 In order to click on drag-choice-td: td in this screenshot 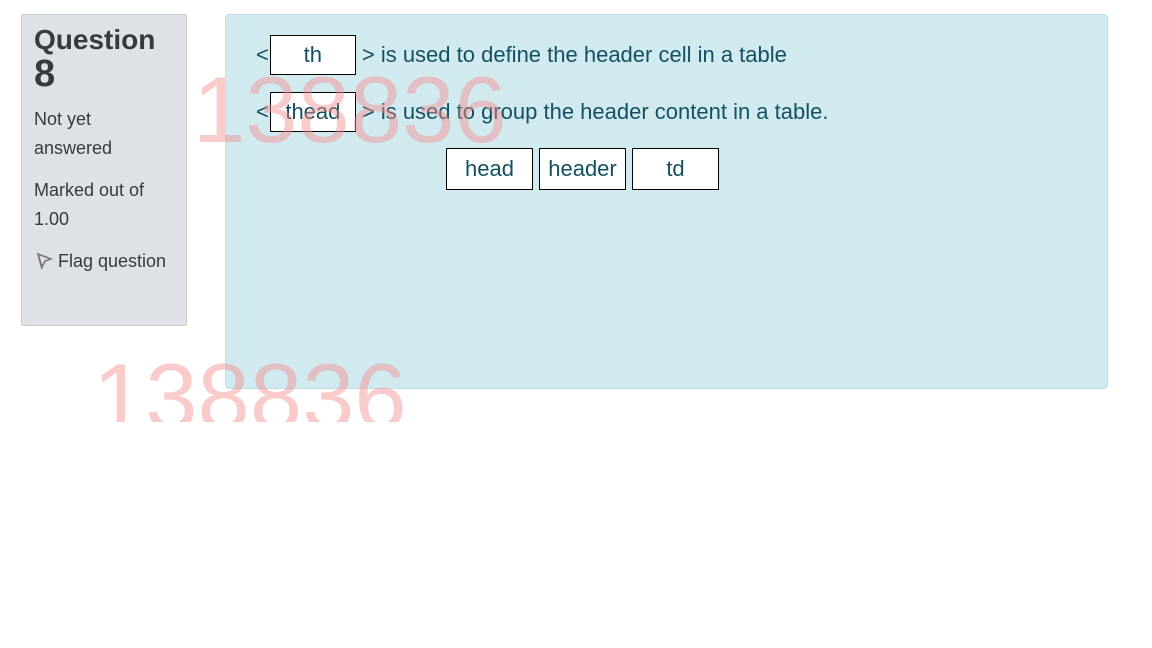, I will do `click(675, 169)`.